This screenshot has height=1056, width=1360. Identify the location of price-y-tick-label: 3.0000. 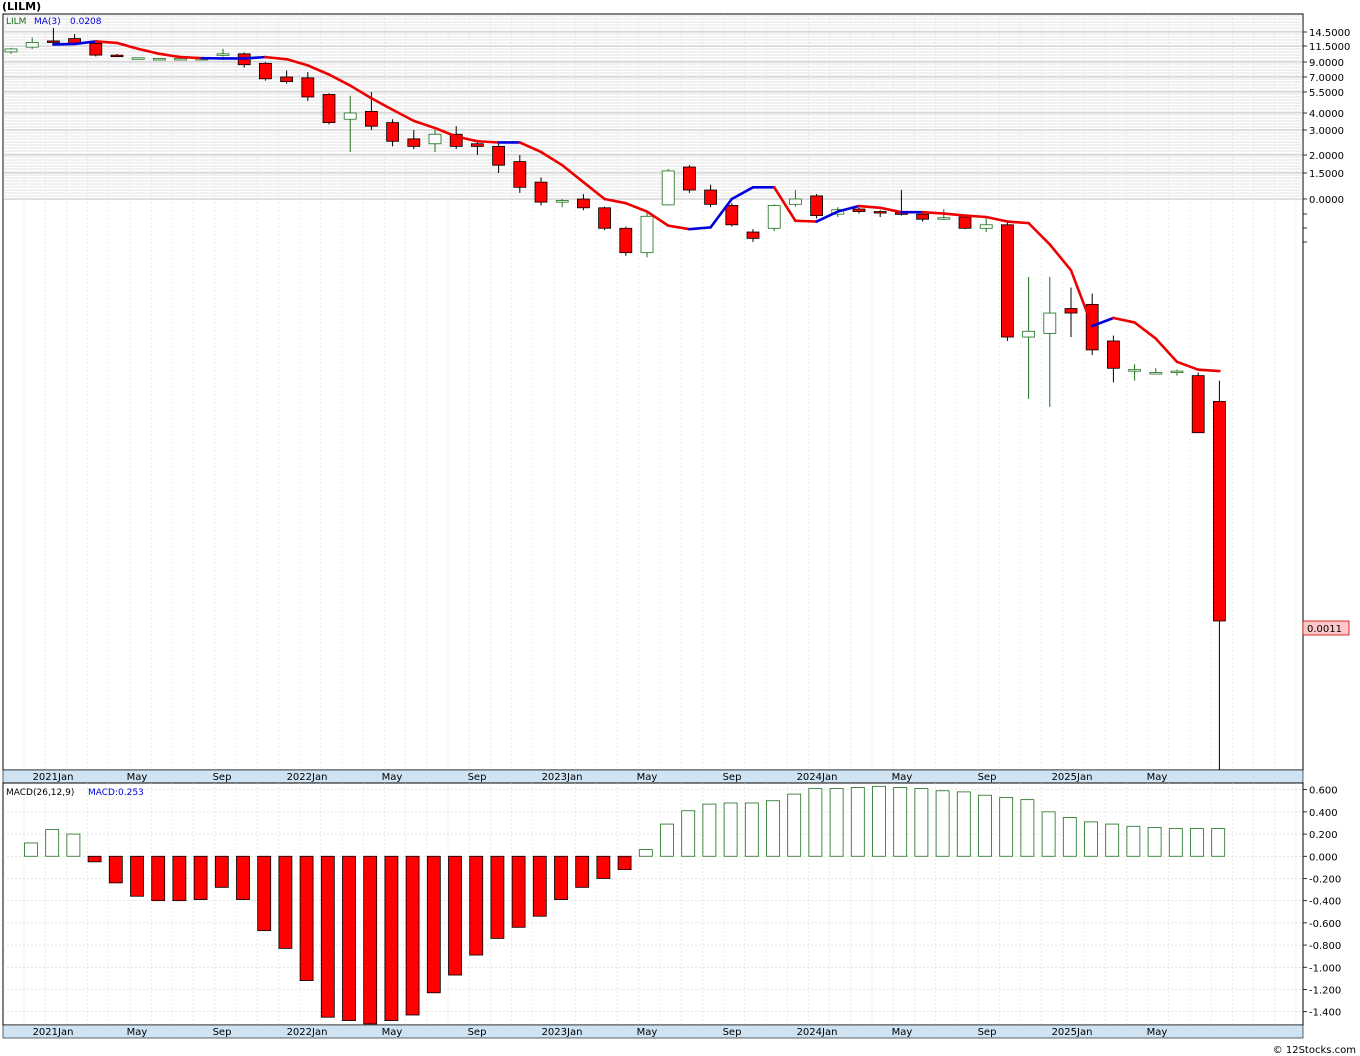
(1326, 131).